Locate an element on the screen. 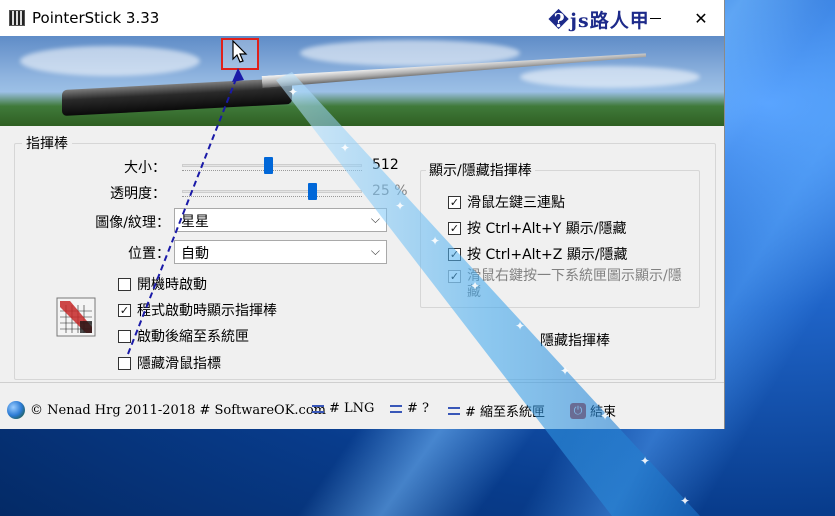  globe-icon is located at coordinates (16, 410).